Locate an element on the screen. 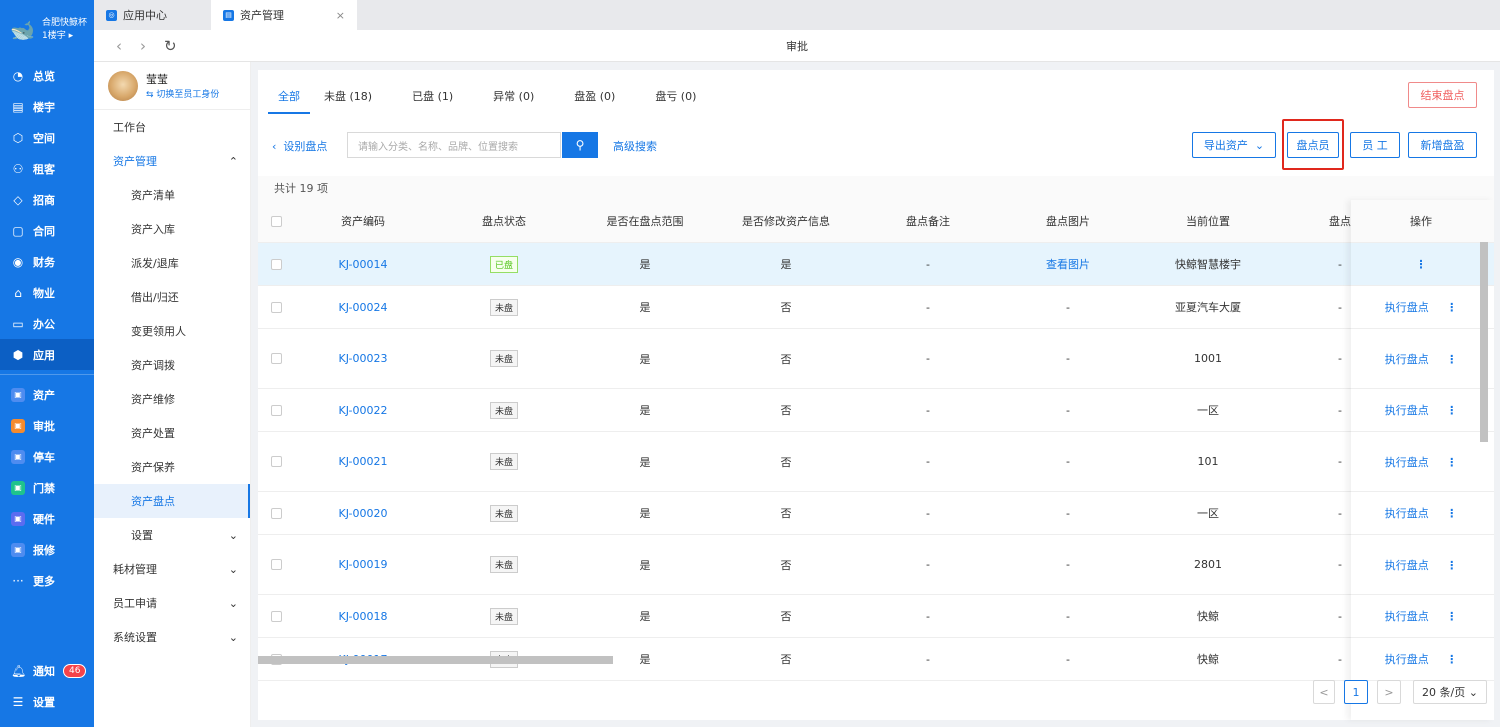 This screenshot has height=727, width=1500. view-image-link: 查看图片 is located at coordinates (1068, 264).